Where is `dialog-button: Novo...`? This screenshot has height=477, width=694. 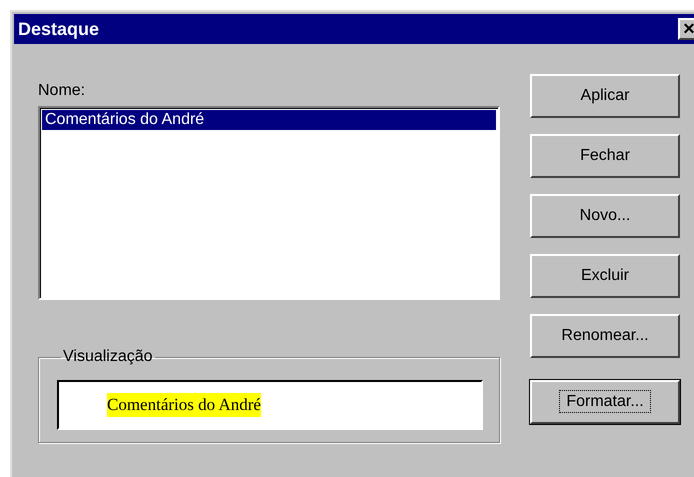 dialog-button: Novo... is located at coordinates (605, 216).